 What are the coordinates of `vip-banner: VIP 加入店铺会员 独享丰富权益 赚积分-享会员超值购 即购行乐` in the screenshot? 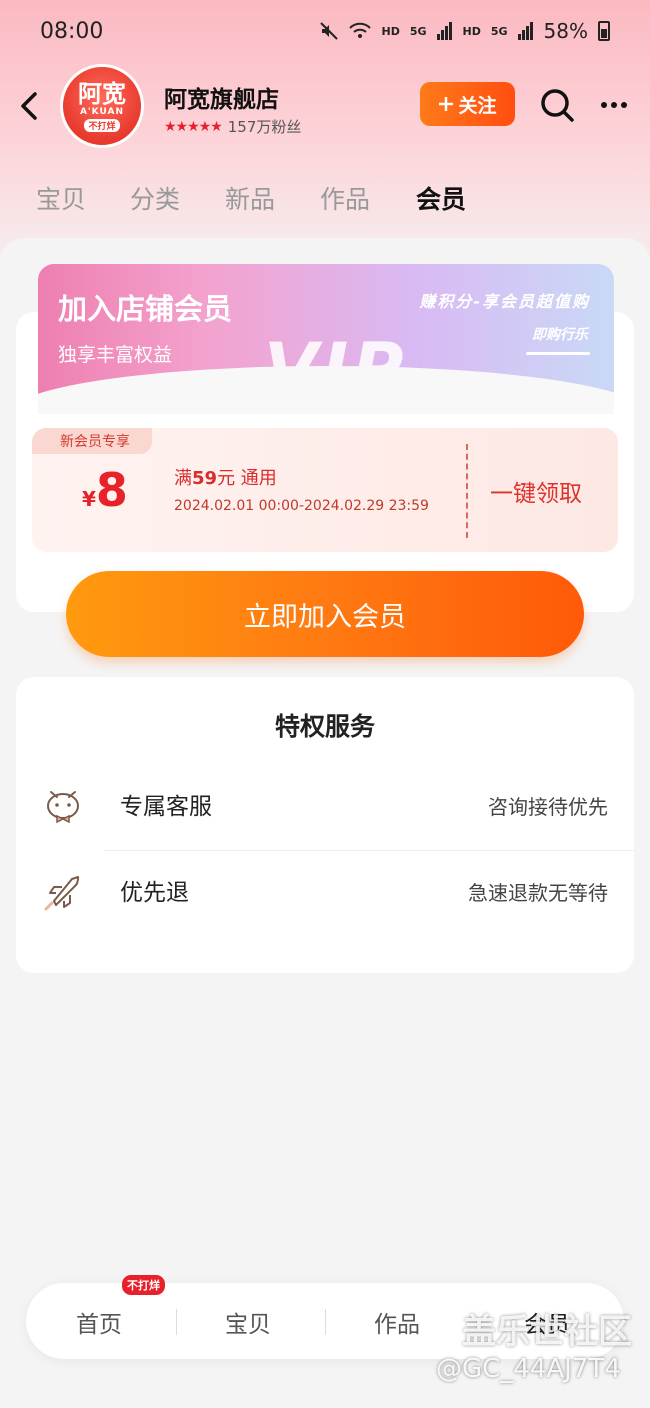 It's located at (326, 339).